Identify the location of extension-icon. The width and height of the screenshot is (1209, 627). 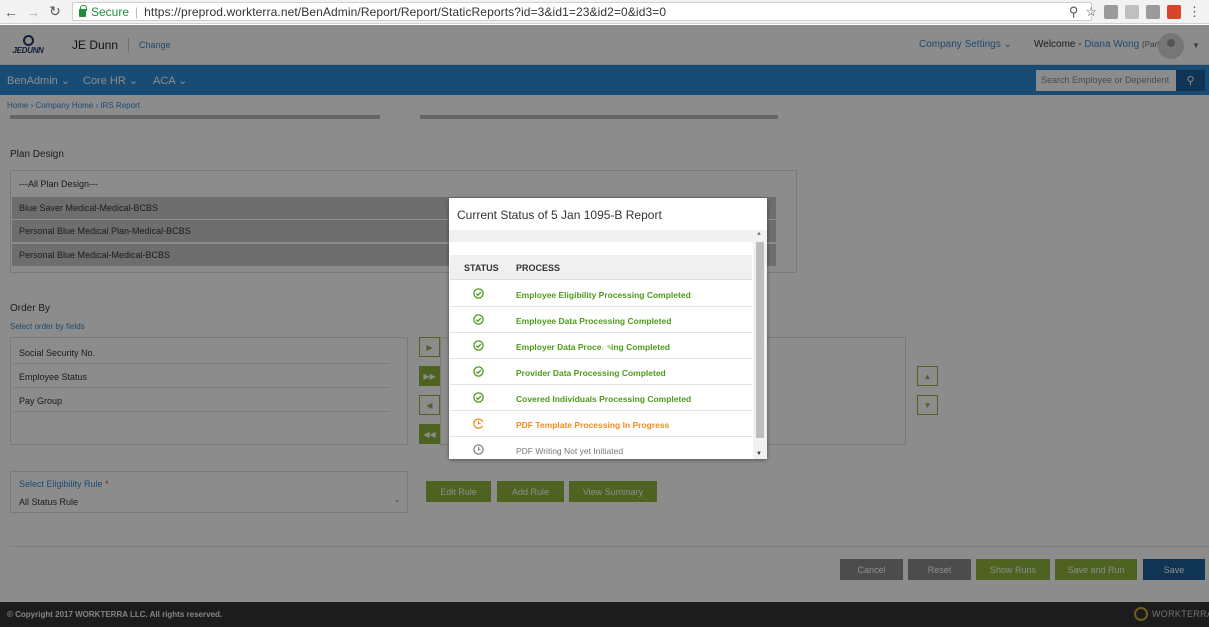
(1153, 11).